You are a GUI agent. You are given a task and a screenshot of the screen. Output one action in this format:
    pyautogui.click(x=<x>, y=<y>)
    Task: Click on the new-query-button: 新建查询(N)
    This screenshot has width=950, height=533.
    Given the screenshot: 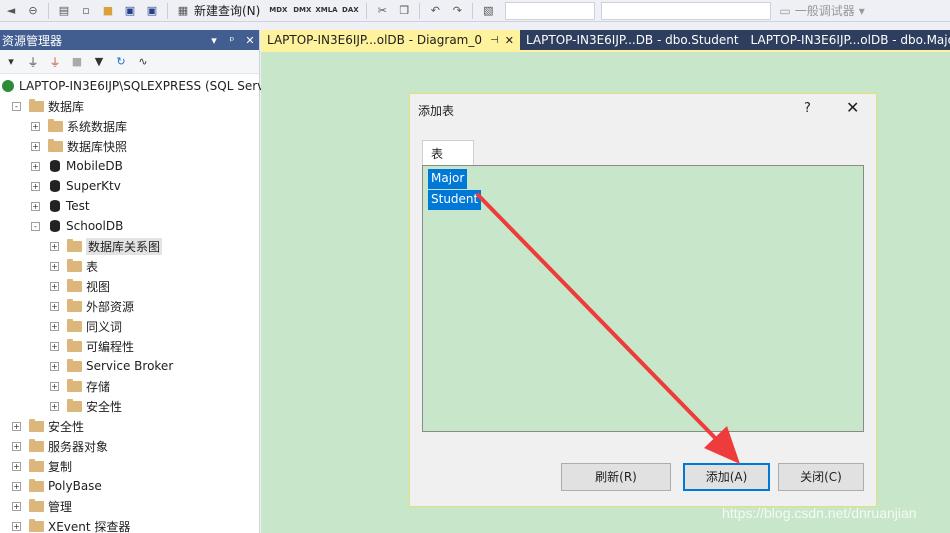 What is the action you would take?
    pyautogui.click(x=227, y=10)
    